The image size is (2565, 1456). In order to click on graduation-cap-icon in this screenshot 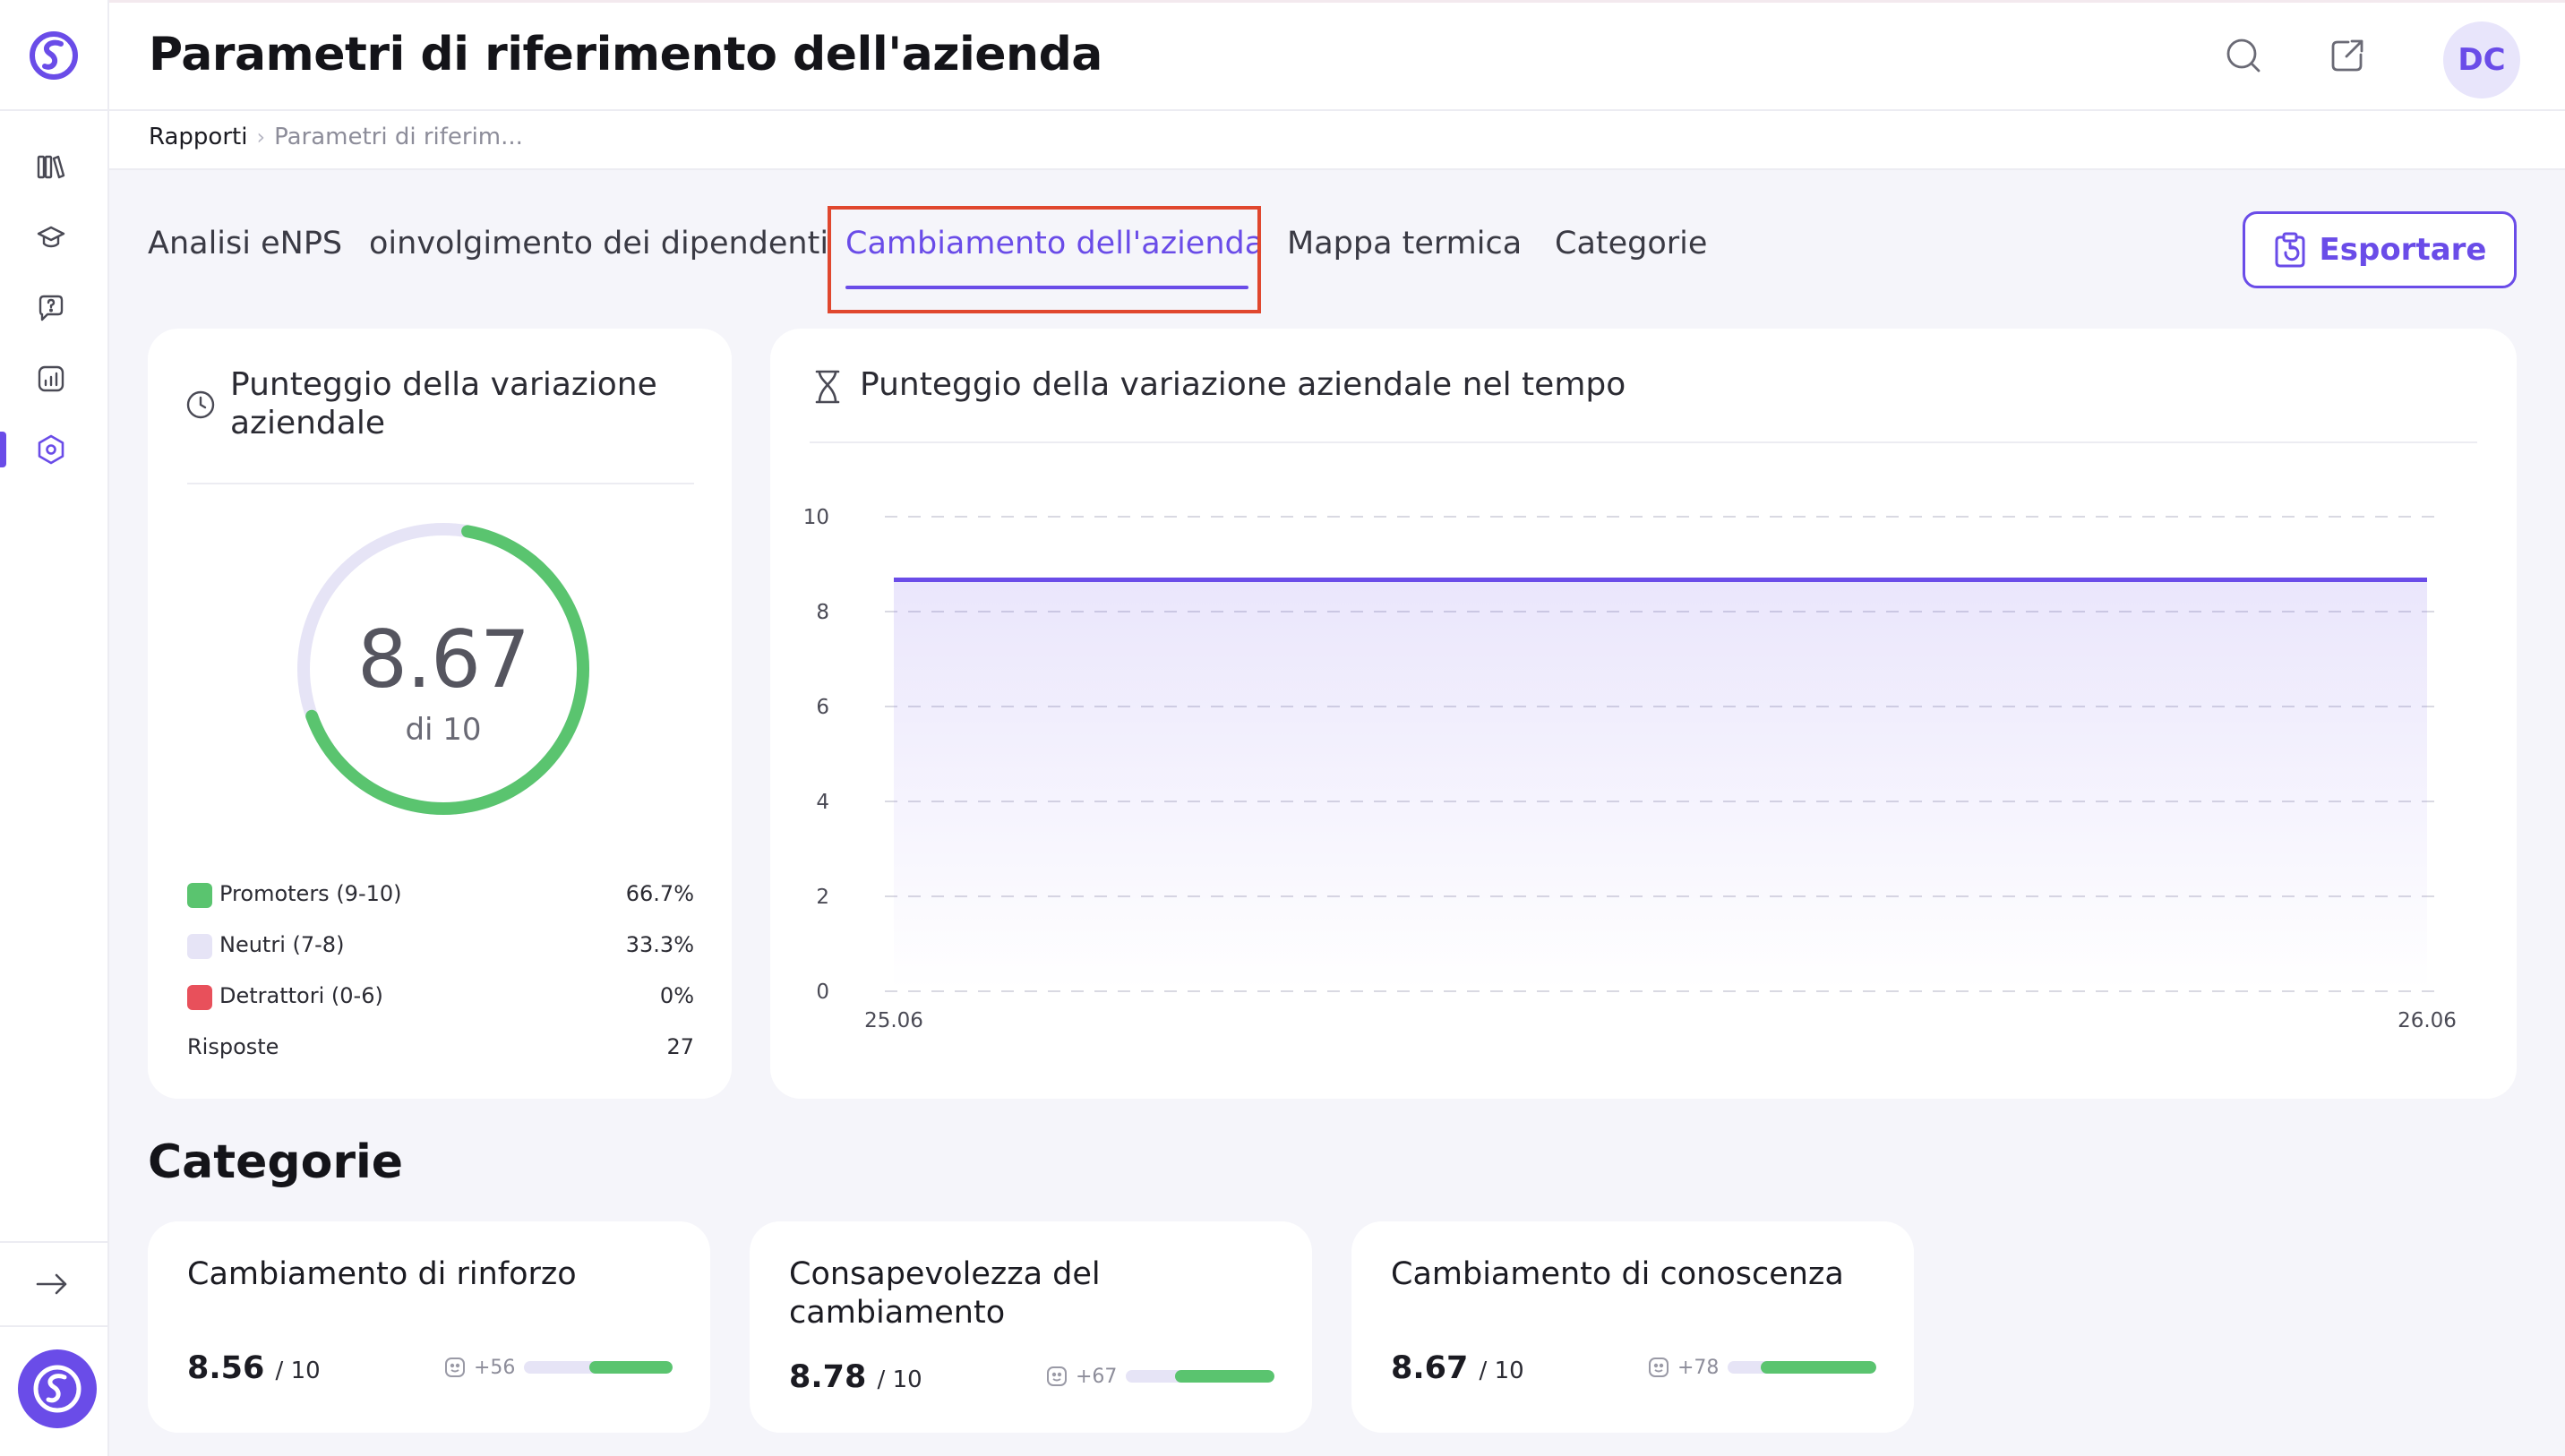, I will do `click(51, 237)`.